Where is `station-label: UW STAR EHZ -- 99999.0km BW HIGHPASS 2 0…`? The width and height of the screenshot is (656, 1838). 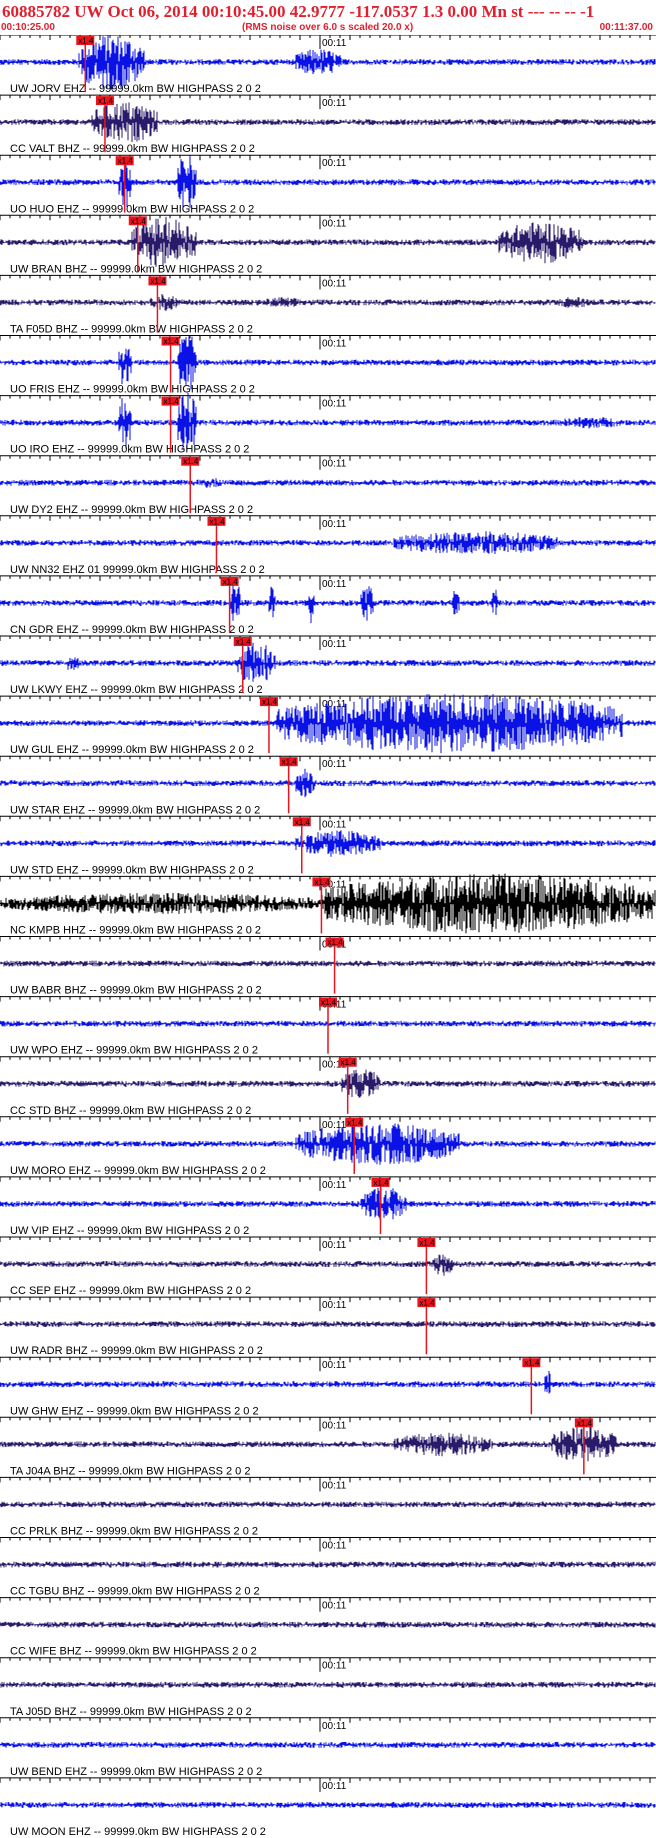 station-label: UW STAR EHZ -- 99999.0km BW HIGHPASS 2 0… is located at coordinates (135, 810).